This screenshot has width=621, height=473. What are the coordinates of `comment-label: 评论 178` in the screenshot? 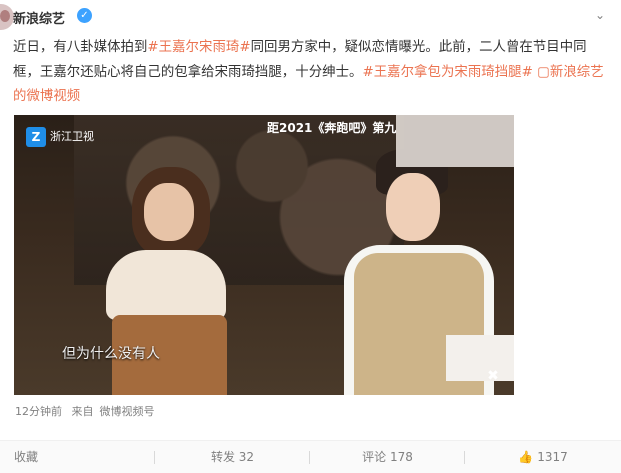 It's located at (387, 457).